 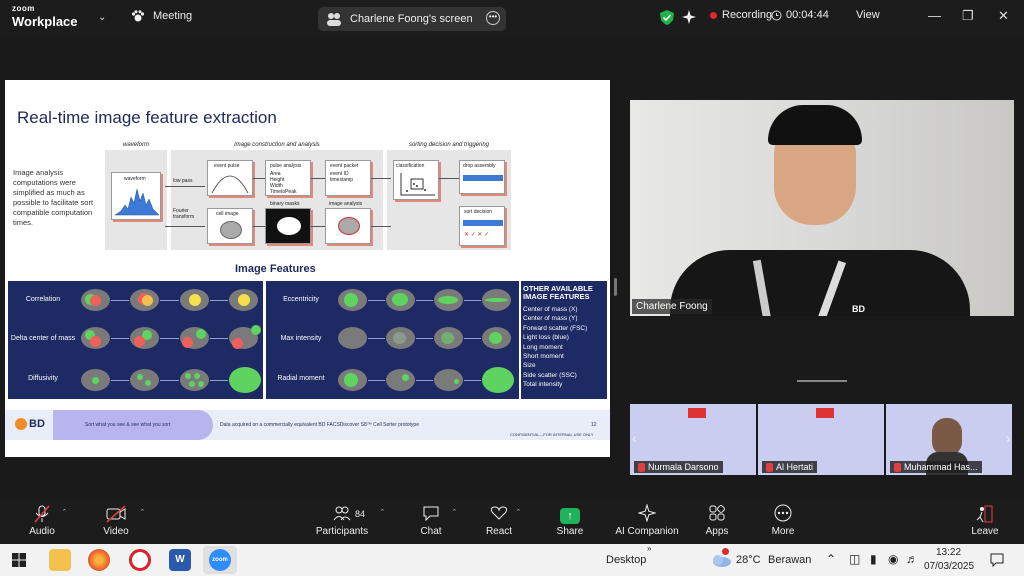 I want to click on audio-button: Audio, so click(x=42, y=520).